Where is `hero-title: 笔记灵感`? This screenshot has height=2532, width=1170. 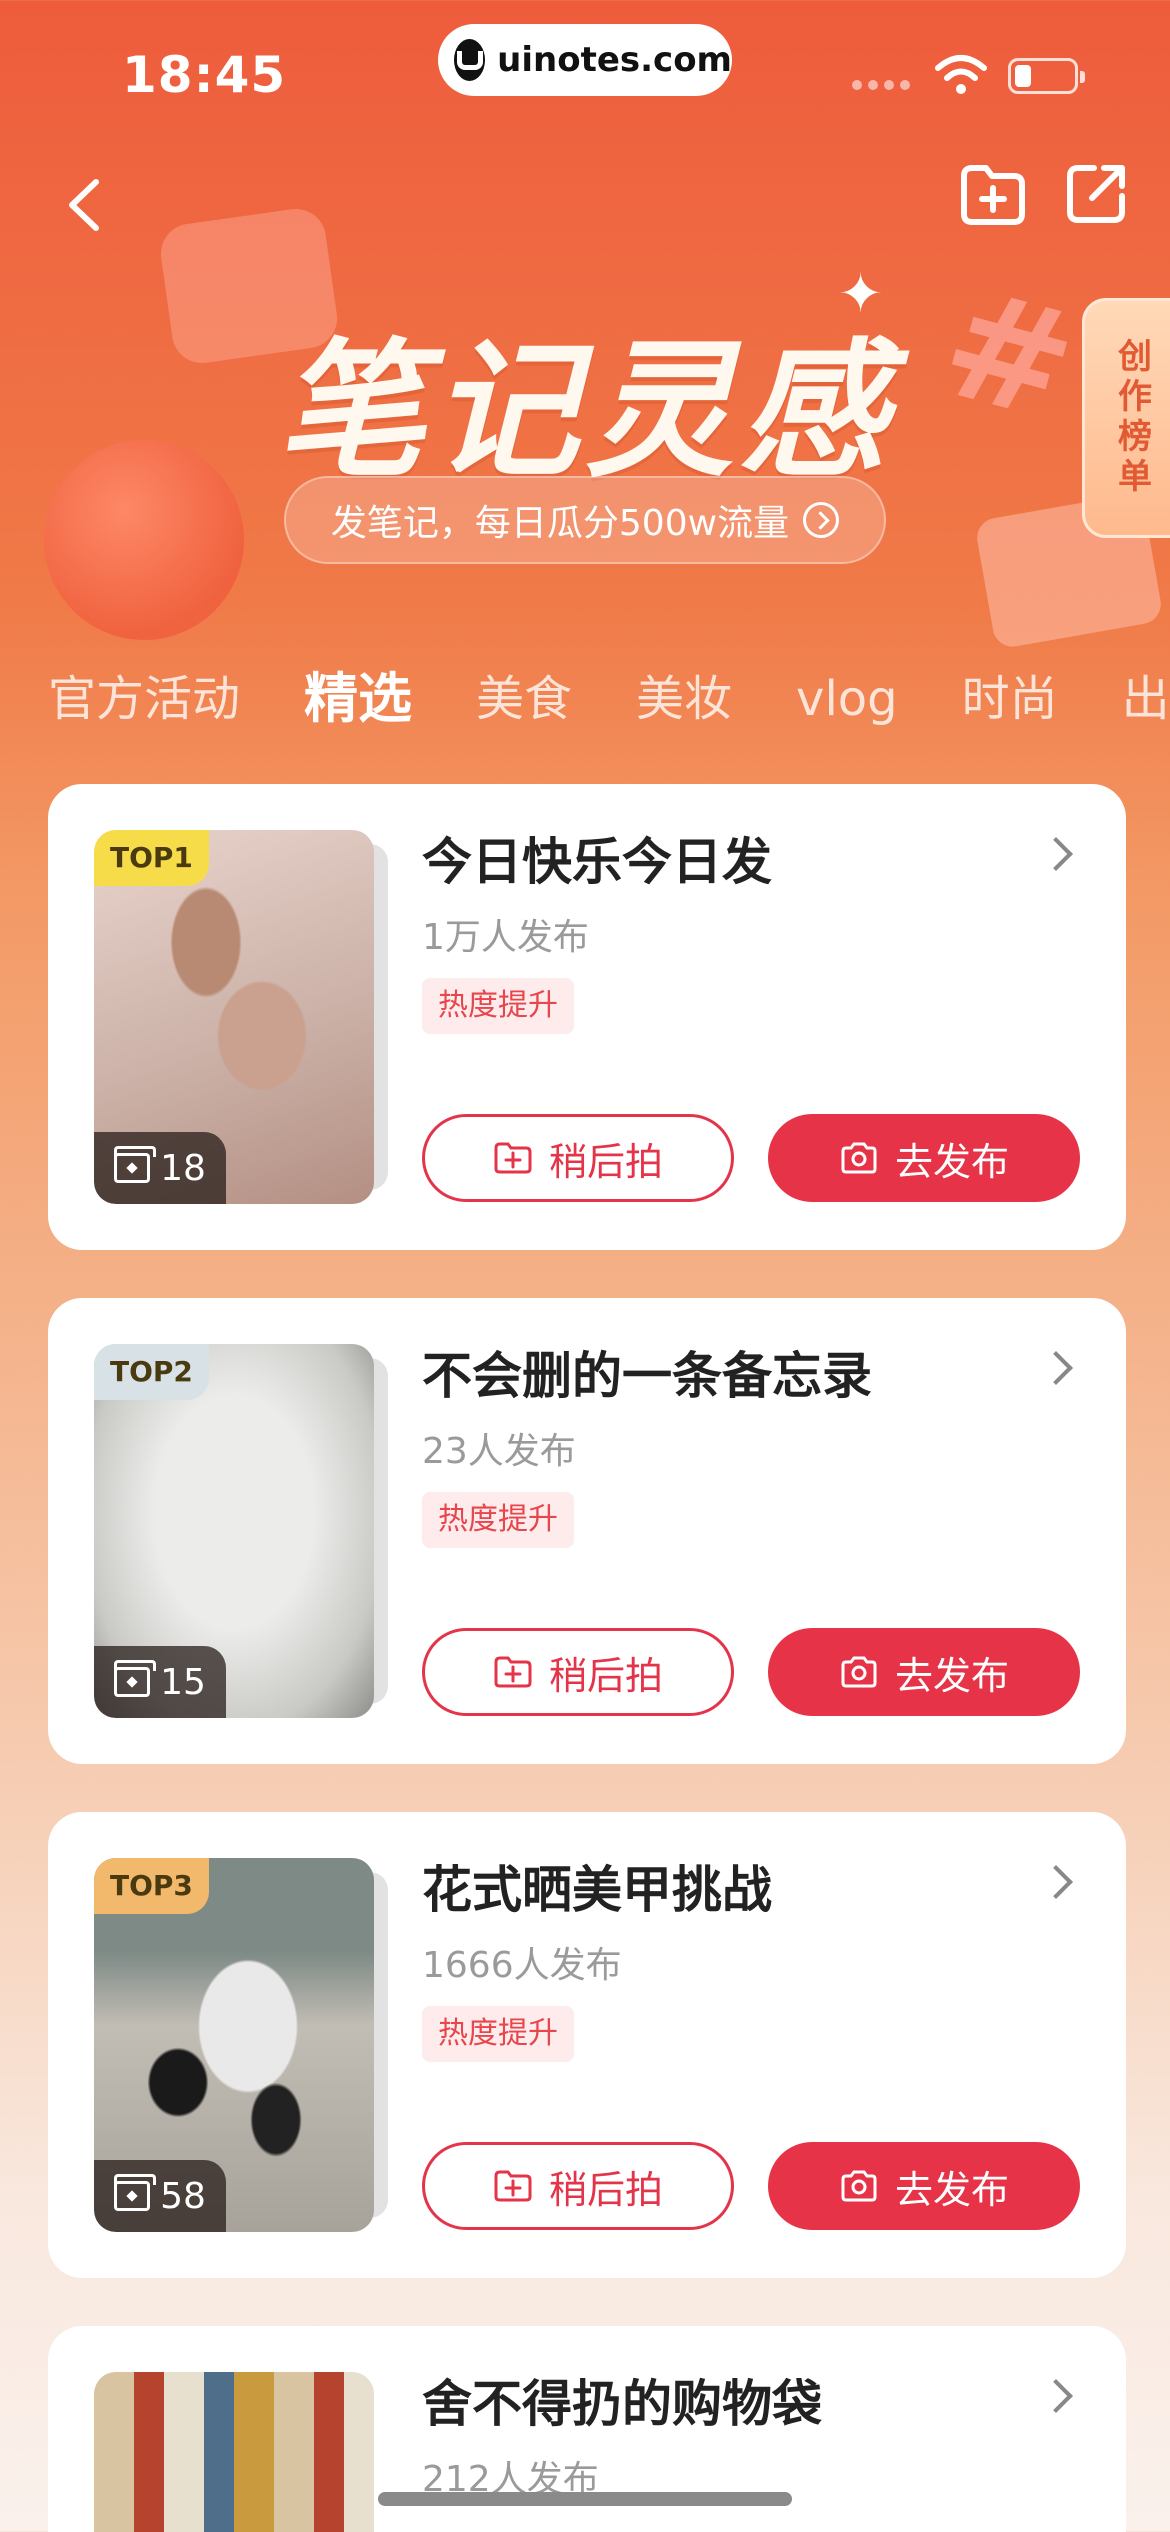 hero-title: 笔记灵感 is located at coordinates (585, 411).